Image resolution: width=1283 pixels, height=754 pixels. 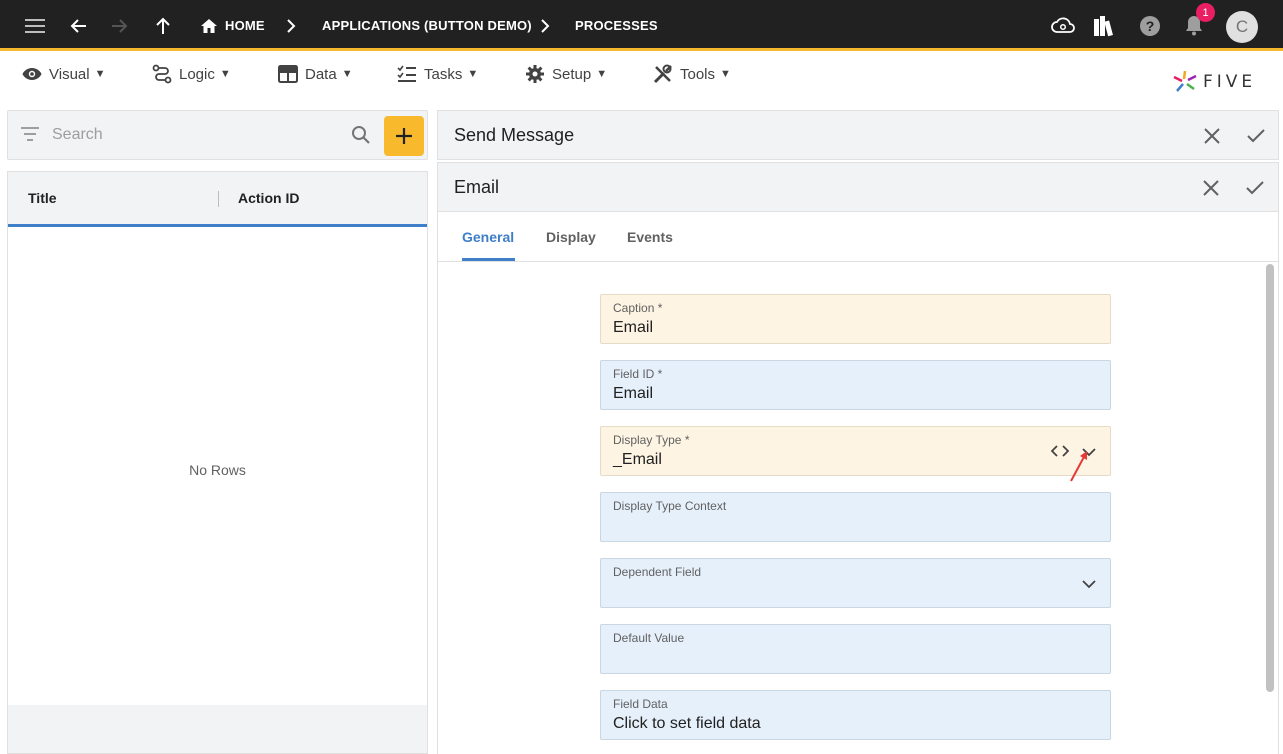 I want to click on breadcrumb-home: HOME, so click(x=245, y=25).